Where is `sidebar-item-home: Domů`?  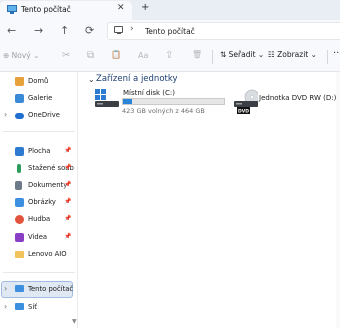 sidebar-item-home: Domů is located at coordinates (38, 82).